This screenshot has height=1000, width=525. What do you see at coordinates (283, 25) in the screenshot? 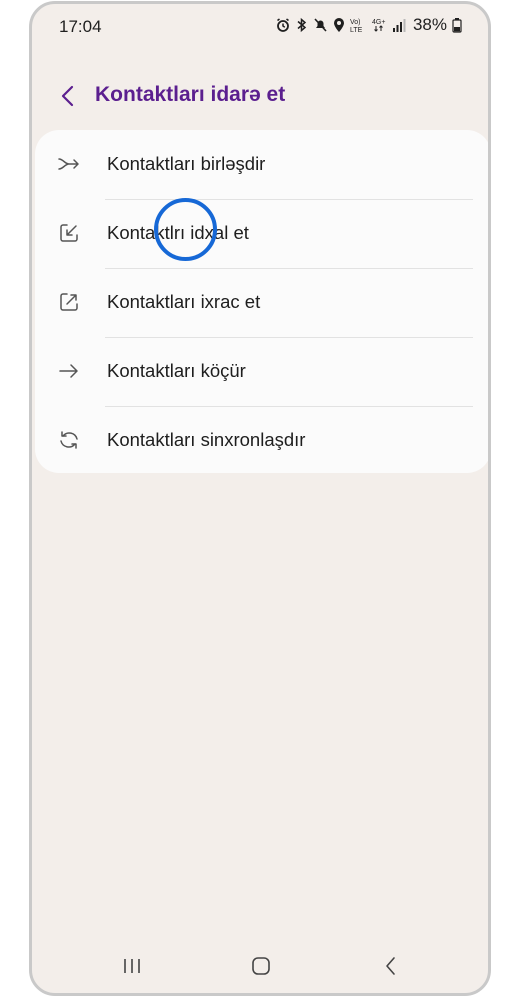
I see `alarm-icon` at bounding box center [283, 25].